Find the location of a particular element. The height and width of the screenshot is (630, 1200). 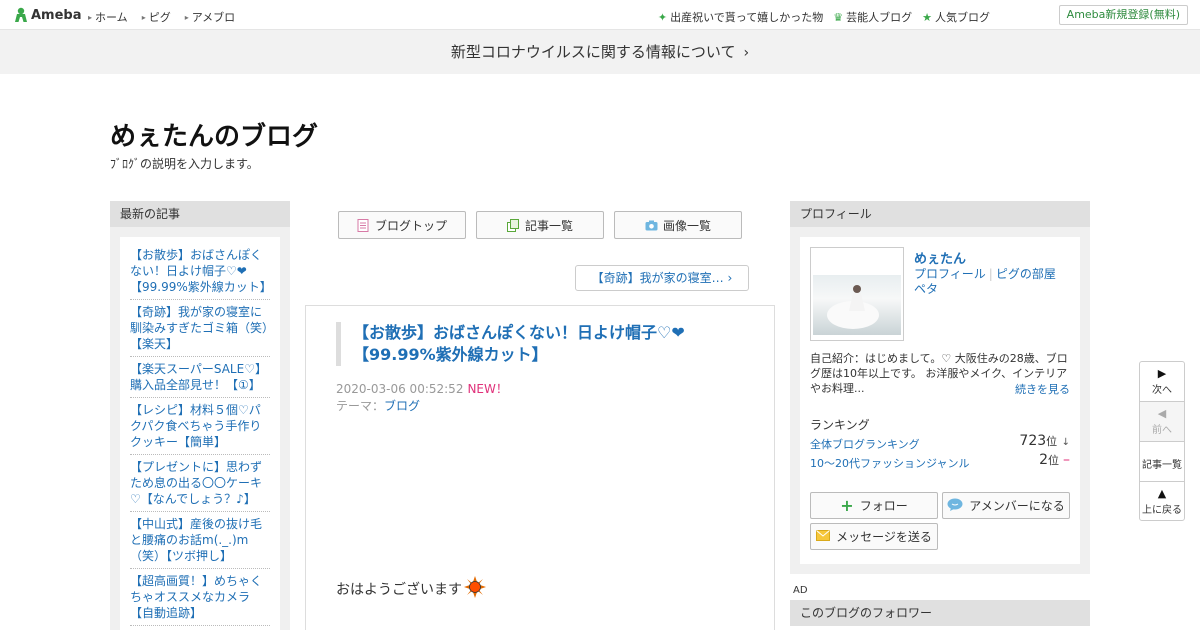

ranking-row-genre: 10〜20代ファッションジャンル 2位 – is located at coordinates (940, 461).